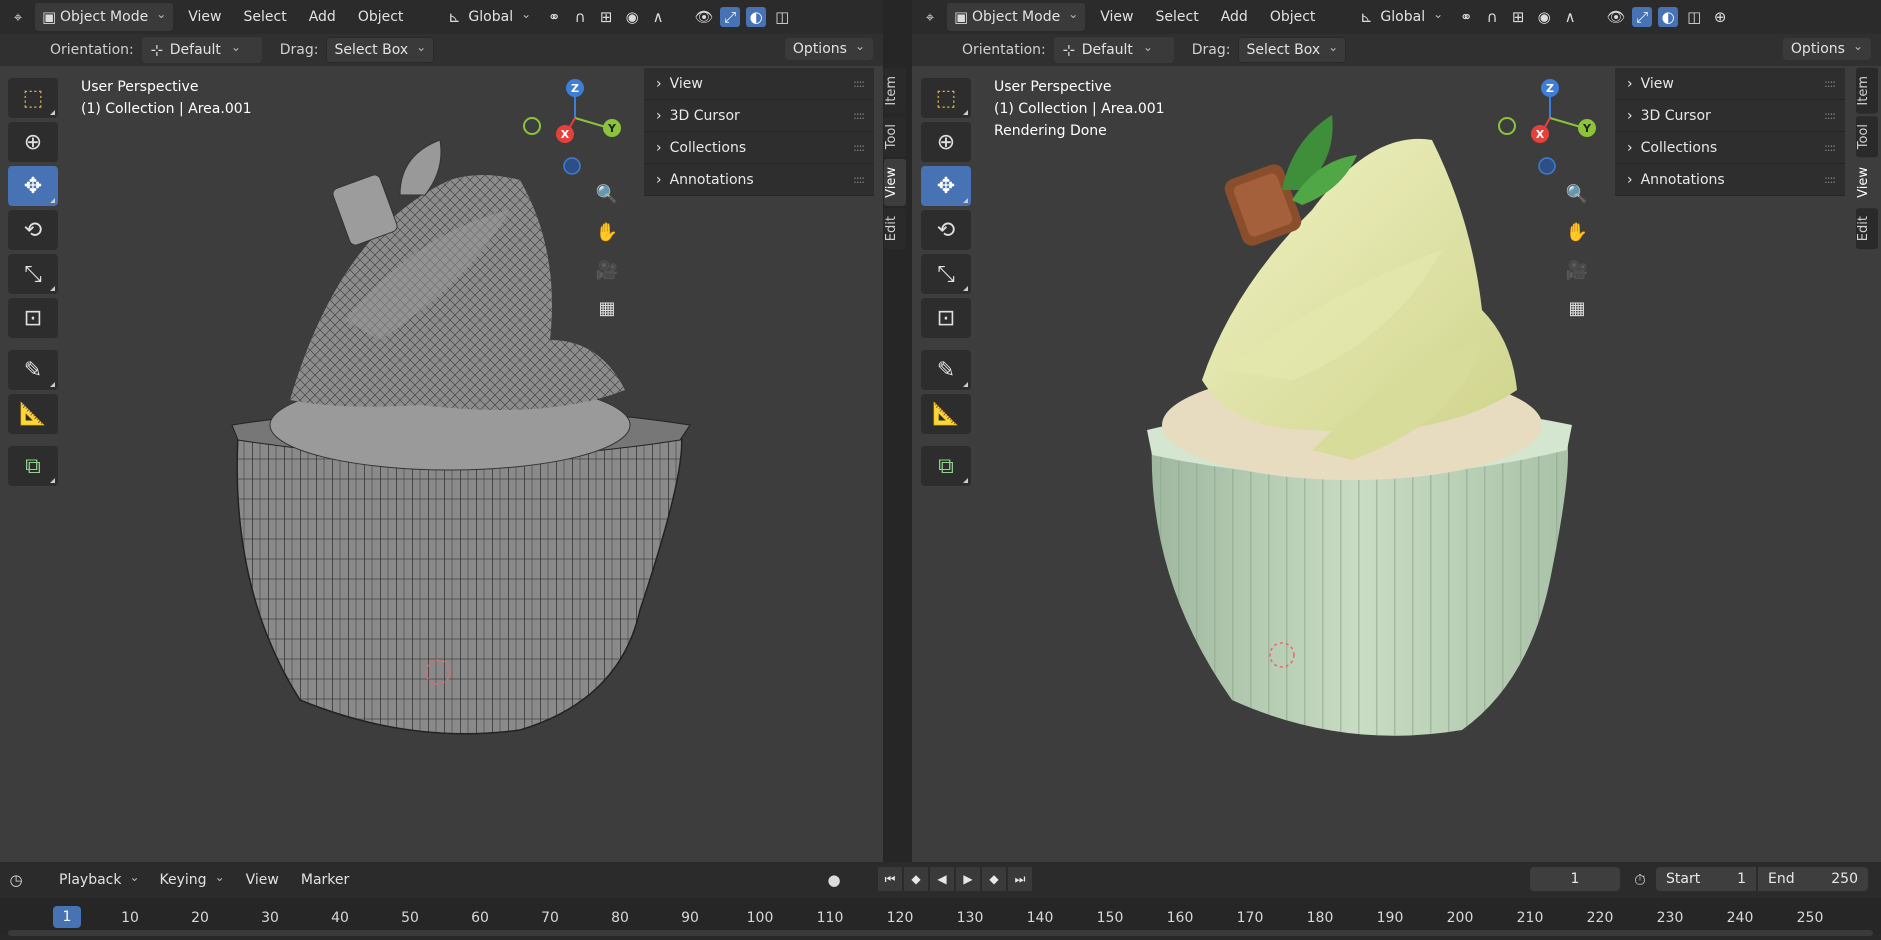 The image size is (1881, 940). I want to click on tab-view-right: View, so click(1867, 182).